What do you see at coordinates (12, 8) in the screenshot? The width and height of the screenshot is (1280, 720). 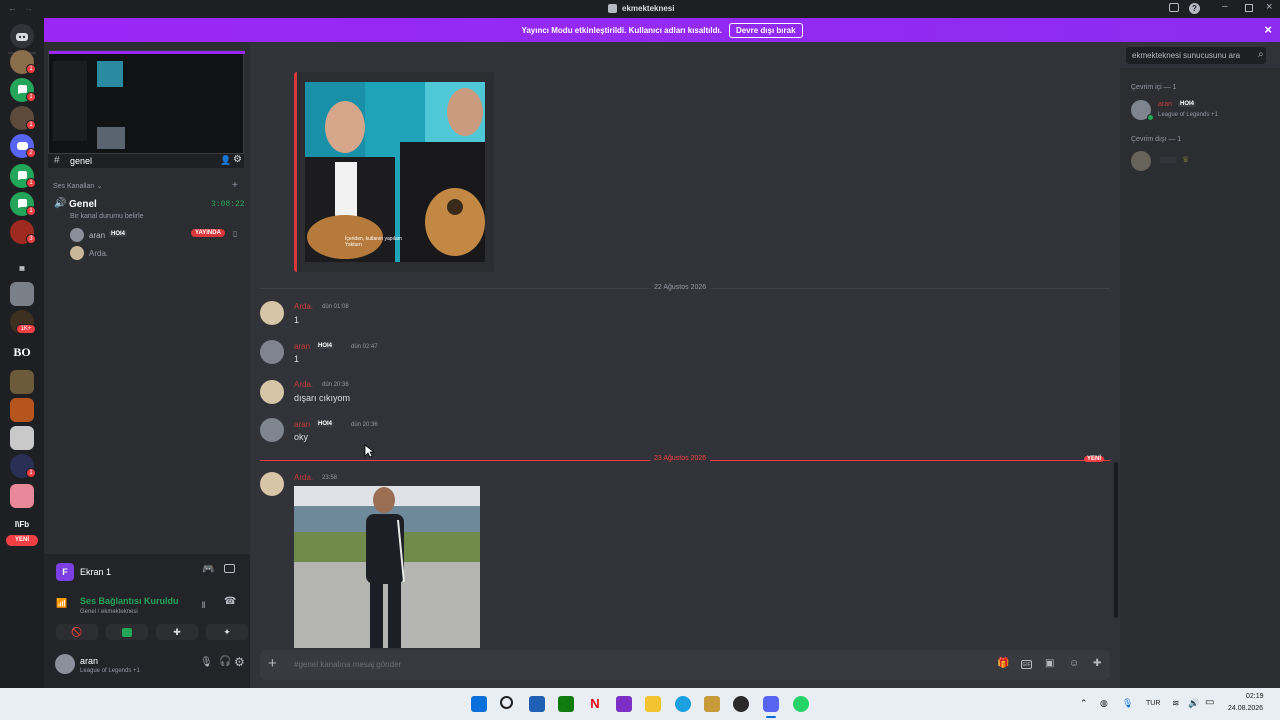 I see `back-arrow-icon: ←` at bounding box center [12, 8].